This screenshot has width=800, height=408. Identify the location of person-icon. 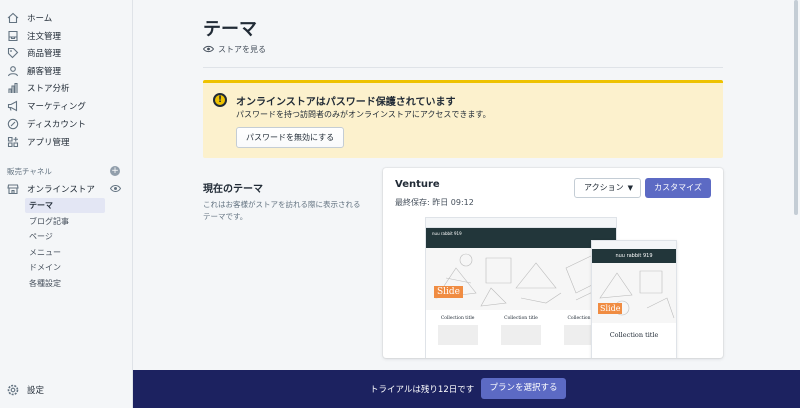
(13, 71).